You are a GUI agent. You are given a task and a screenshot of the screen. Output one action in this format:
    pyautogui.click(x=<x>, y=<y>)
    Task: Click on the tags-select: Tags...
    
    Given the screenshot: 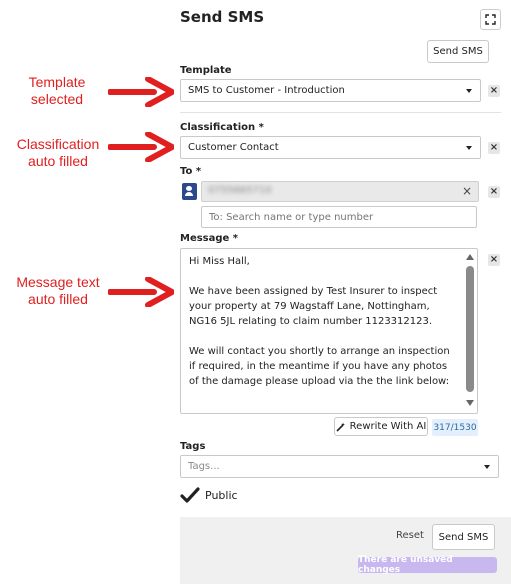 What is the action you would take?
    pyautogui.click(x=339, y=466)
    